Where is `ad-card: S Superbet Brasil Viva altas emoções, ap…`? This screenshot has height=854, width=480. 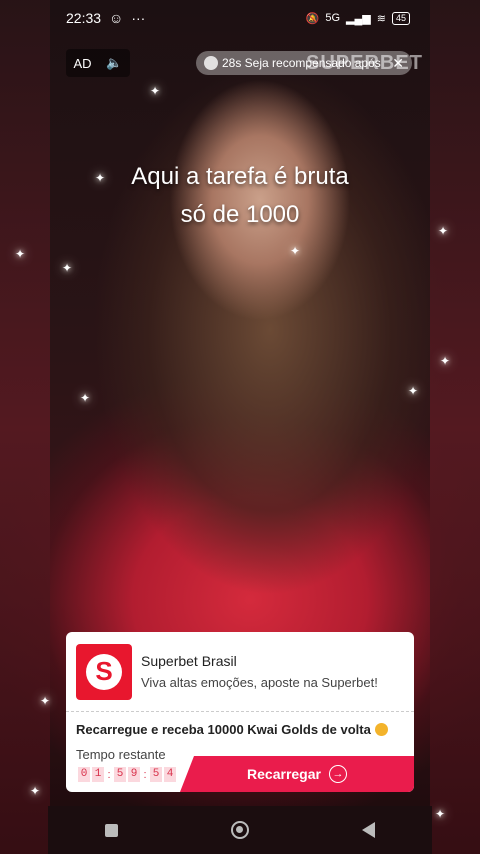 ad-card: S Superbet Brasil Viva altas emoções, ap… is located at coordinates (240, 712).